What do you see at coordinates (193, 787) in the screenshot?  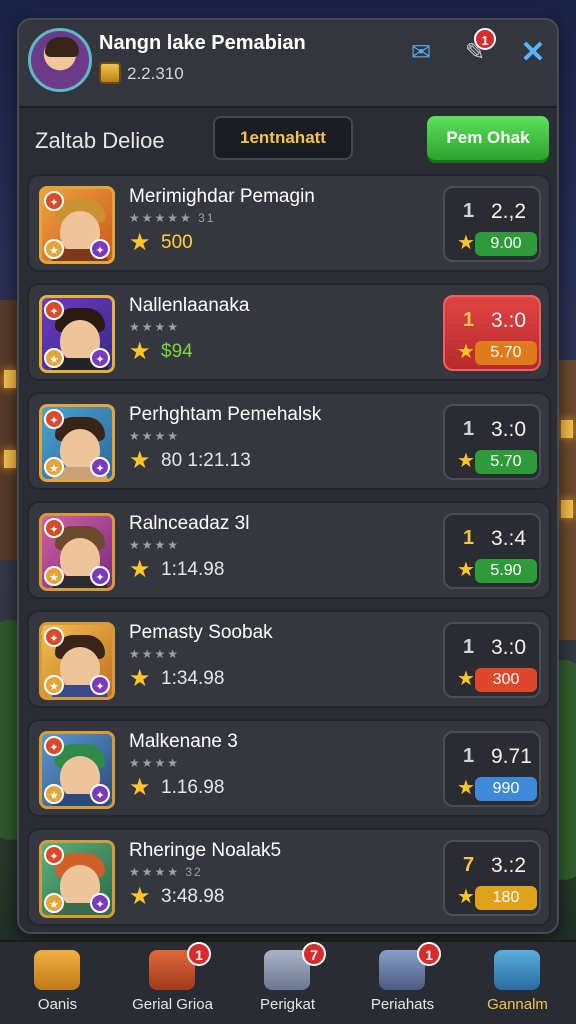 I see `row-value: 1.16.98` at bounding box center [193, 787].